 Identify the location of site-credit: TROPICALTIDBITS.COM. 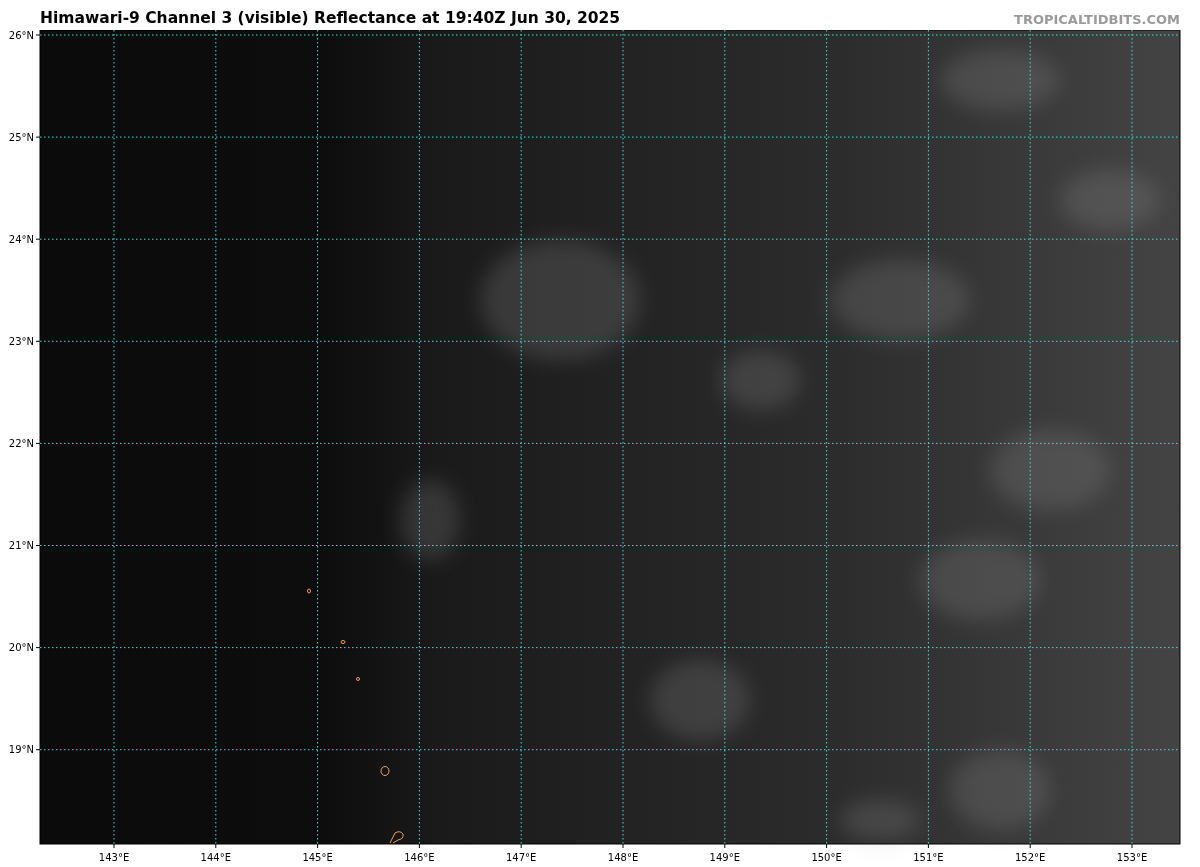
(1097, 19).